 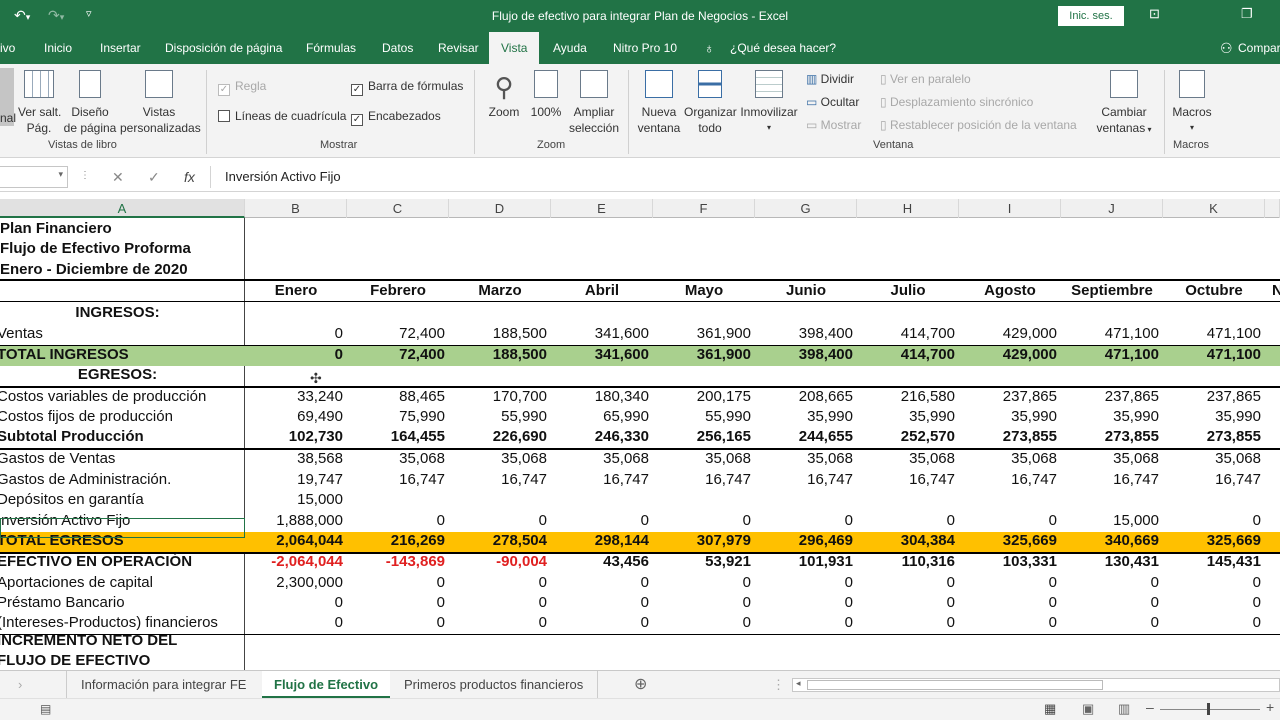 What do you see at coordinates (163, 684) in the screenshot?
I see `sheet-tab-informacion: Información para integrar FE` at bounding box center [163, 684].